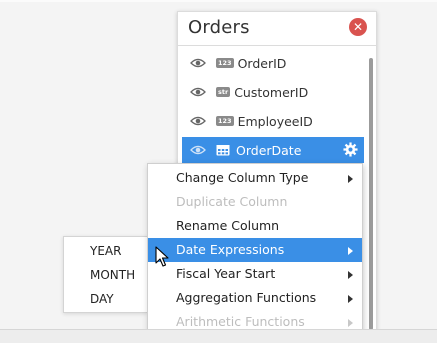  I want to click on mouse-cursor-icon, so click(162, 256).